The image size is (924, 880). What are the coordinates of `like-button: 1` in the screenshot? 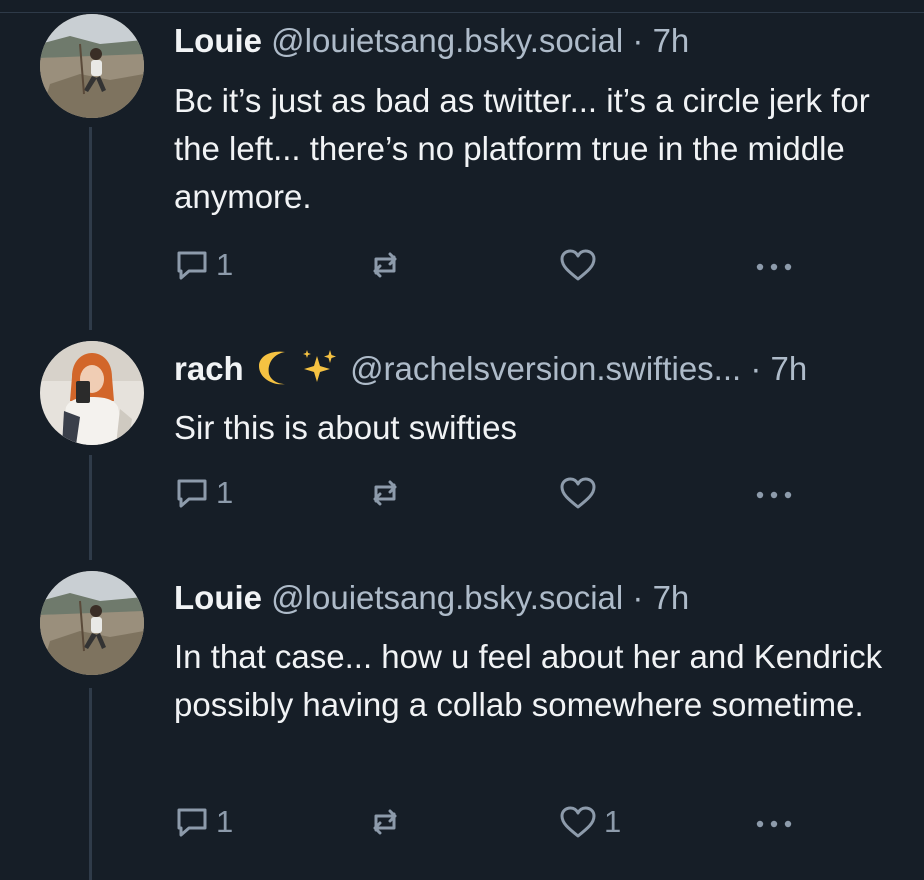 It's located at (589, 822).